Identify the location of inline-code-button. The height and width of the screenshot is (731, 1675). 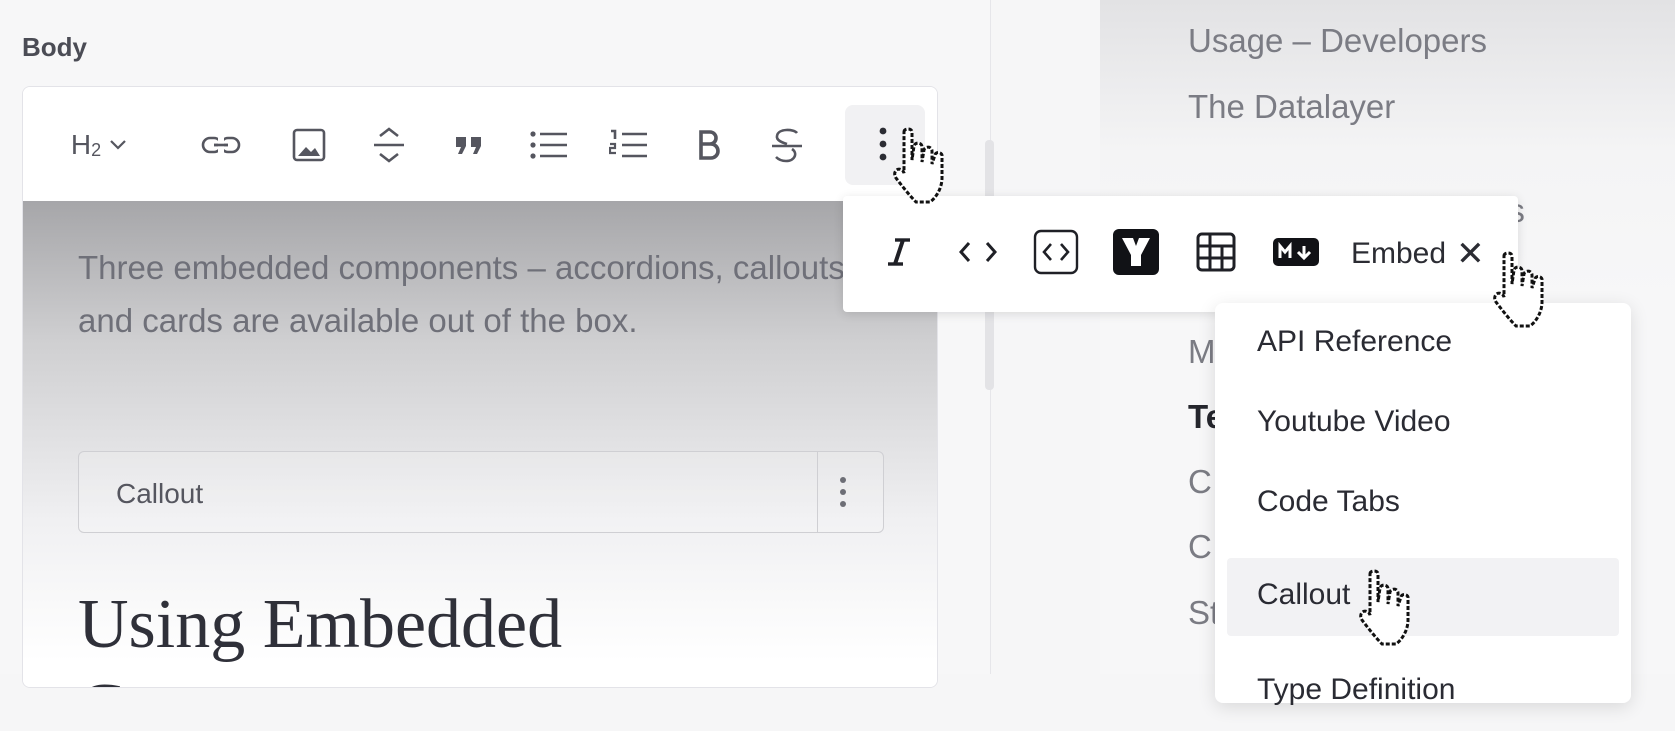
(978, 254).